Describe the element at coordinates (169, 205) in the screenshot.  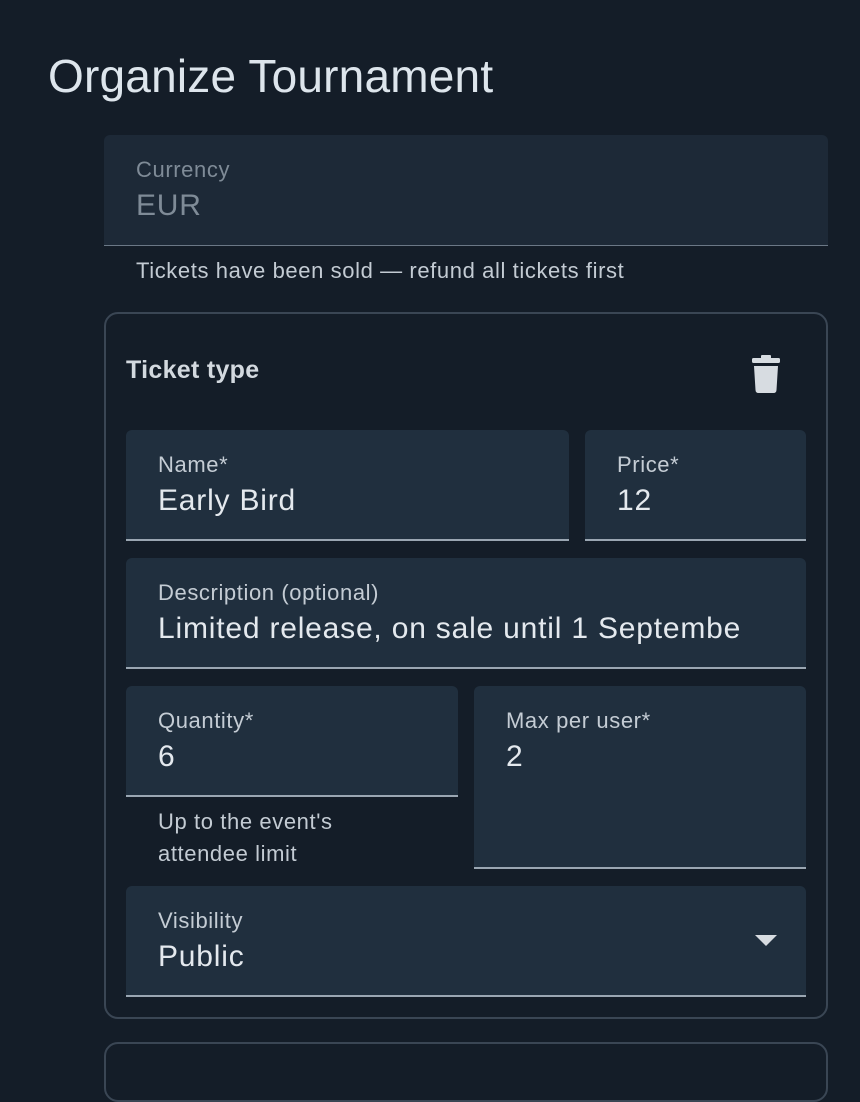
I see `currency-value: EUR` at that location.